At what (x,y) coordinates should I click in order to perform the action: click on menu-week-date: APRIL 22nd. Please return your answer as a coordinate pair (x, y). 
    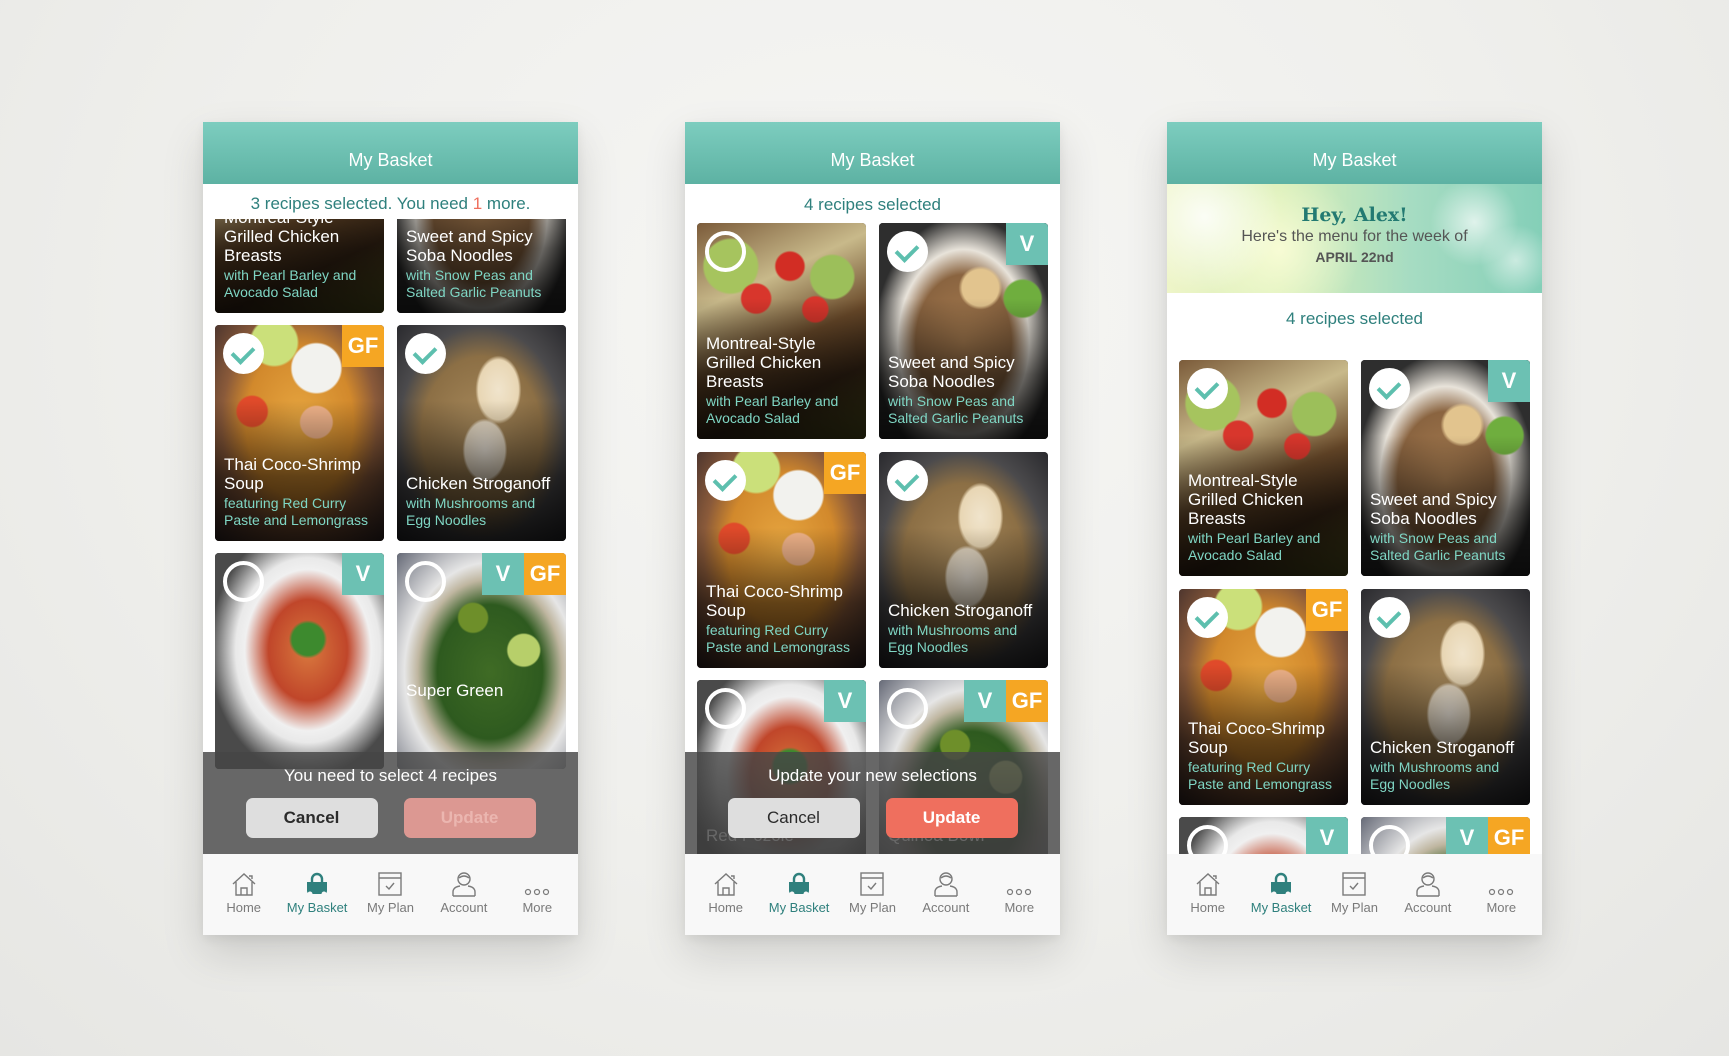
    Looking at the image, I should click on (1354, 257).